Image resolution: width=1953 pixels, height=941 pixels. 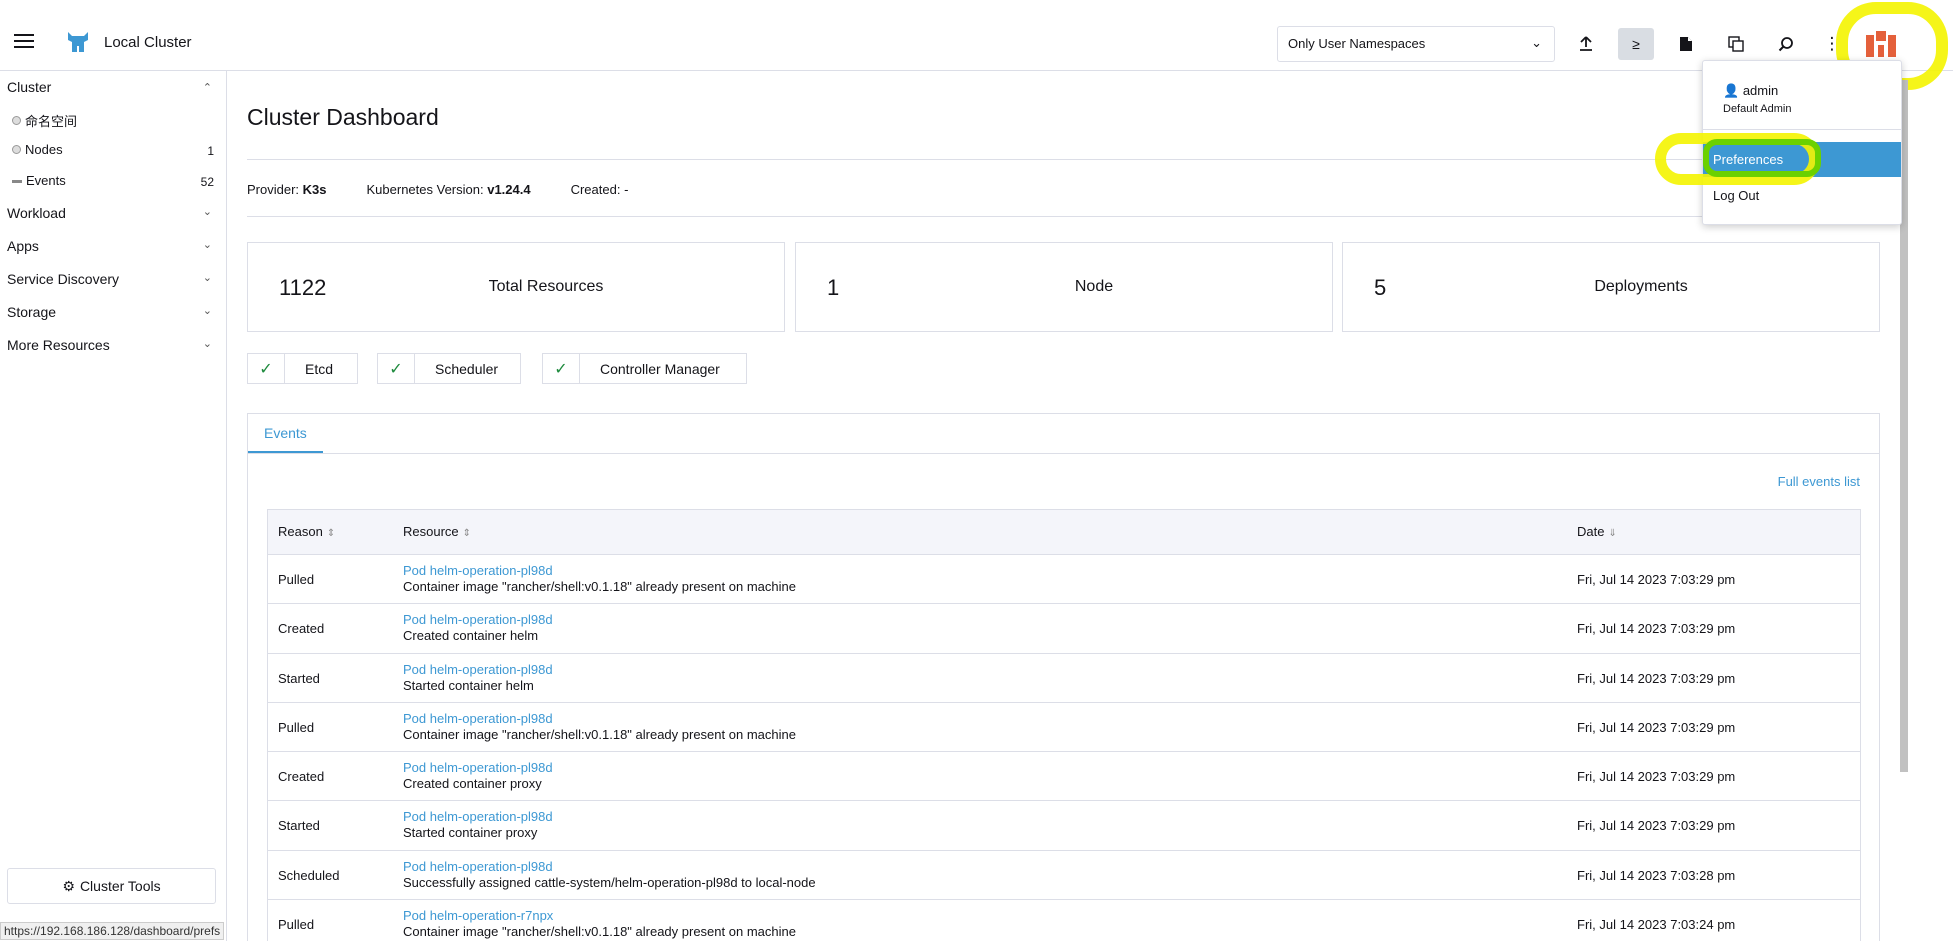 What do you see at coordinates (266, 368) in the screenshot?
I see `check-icon: ✓` at bounding box center [266, 368].